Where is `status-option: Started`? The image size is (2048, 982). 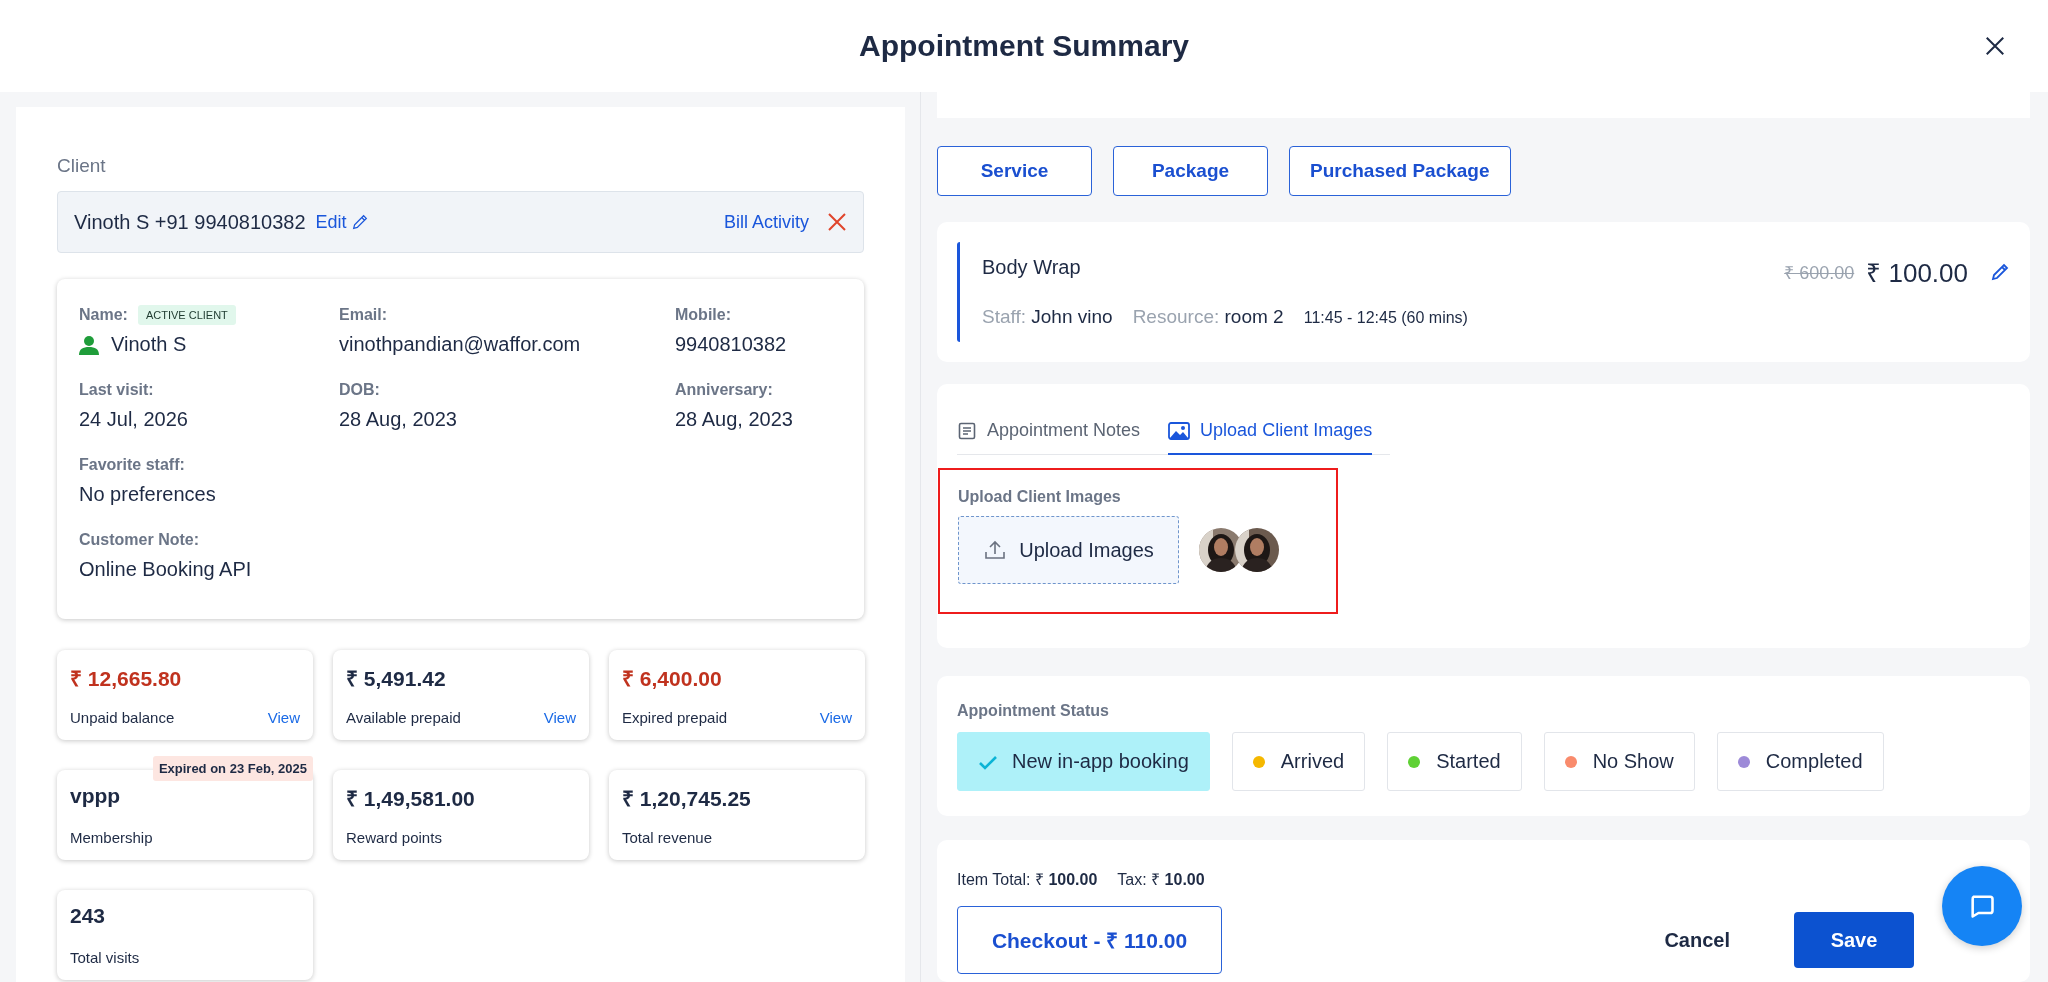
status-option: Started is located at coordinates (1454, 761).